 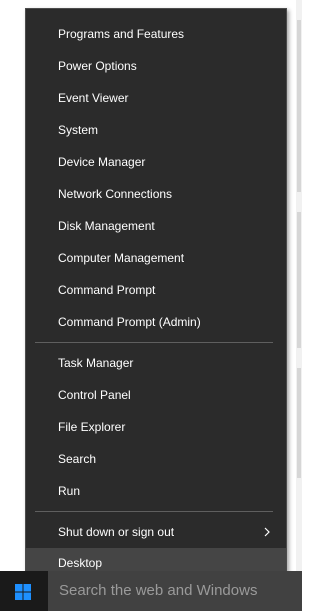 I want to click on menu-item-control-panel: Control Panel, so click(x=156, y=395).